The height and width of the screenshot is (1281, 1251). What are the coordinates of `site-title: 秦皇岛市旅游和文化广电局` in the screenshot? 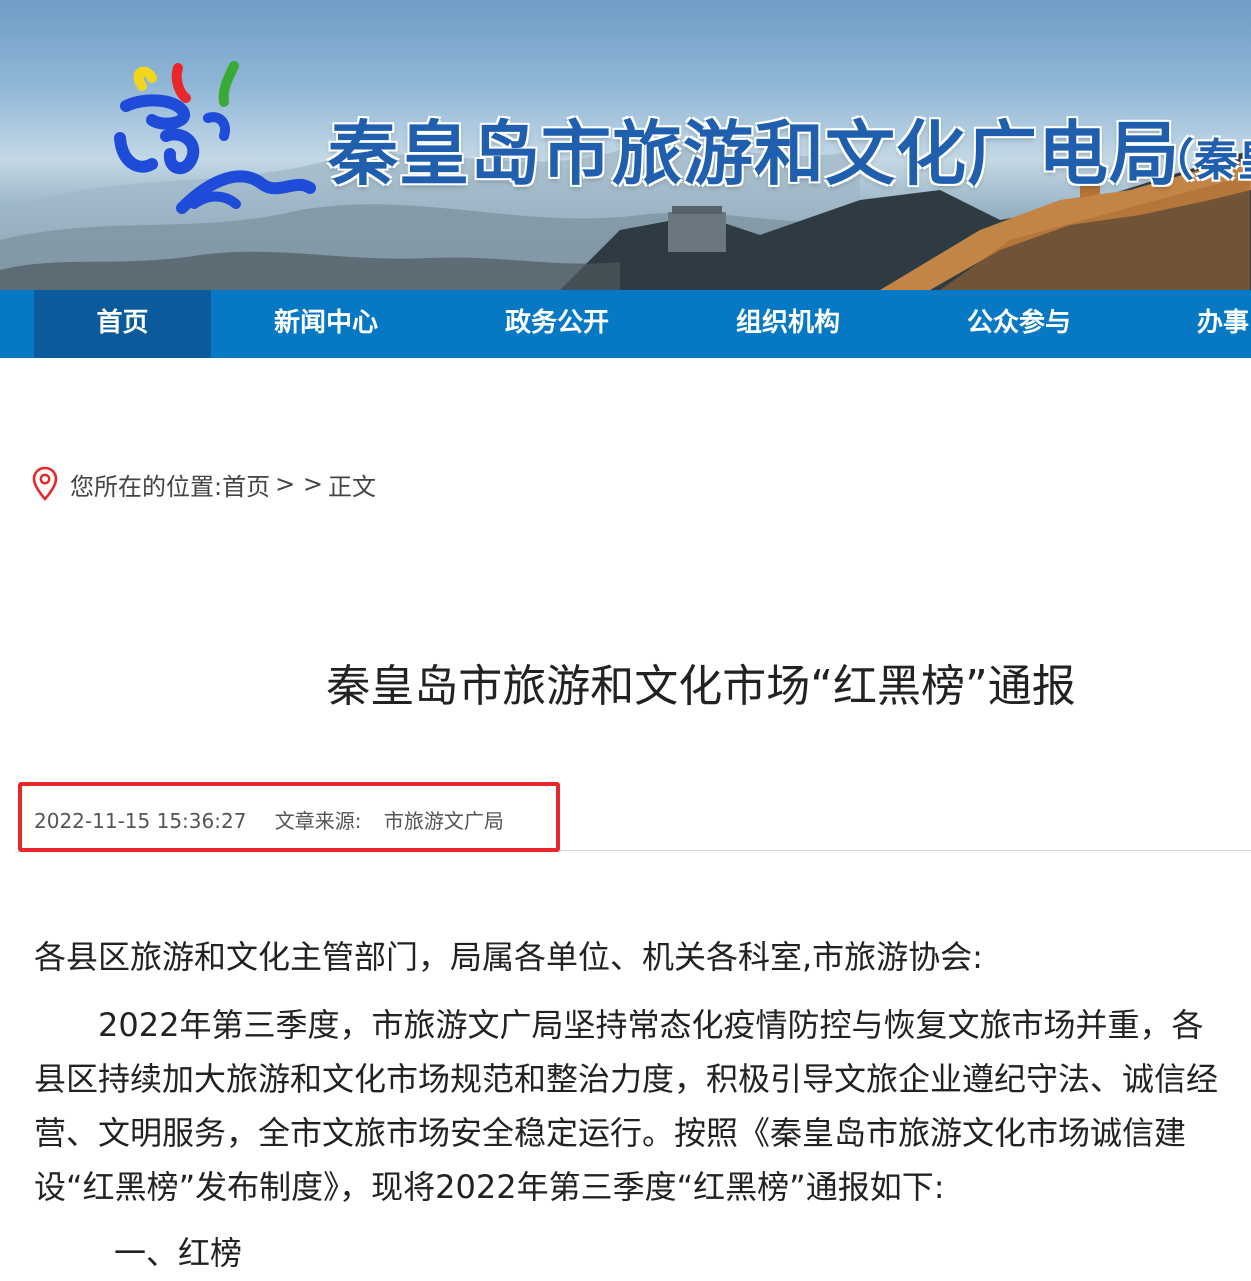 It's located at (754, 154).